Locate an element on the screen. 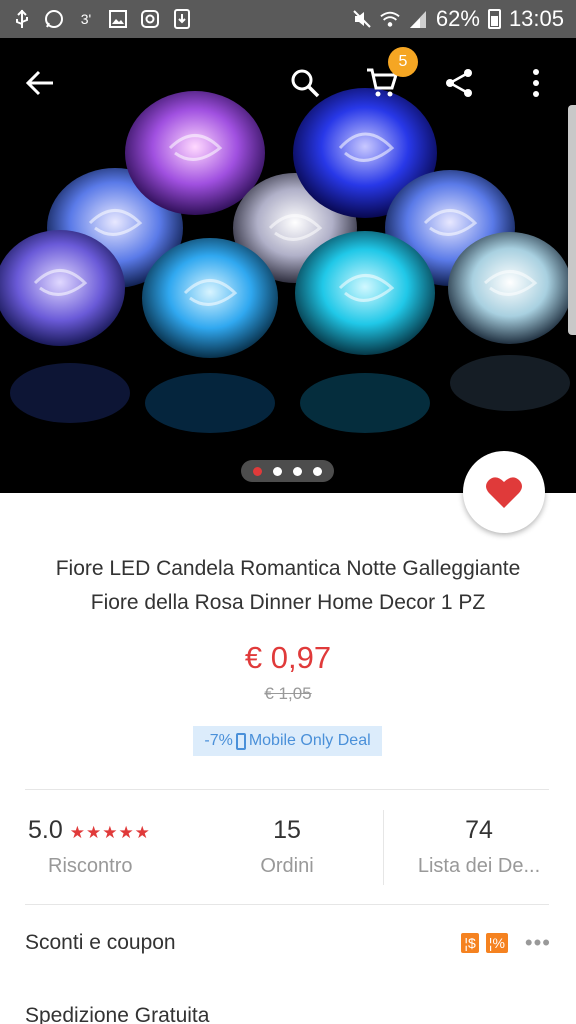 The height and width of the screenshot is (1024, 576). rating-value: 5.0 is located at coordinates (45, 830).